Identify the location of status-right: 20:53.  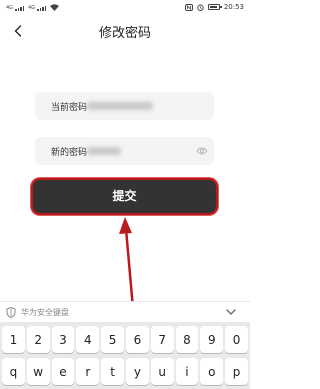
(214, 7).